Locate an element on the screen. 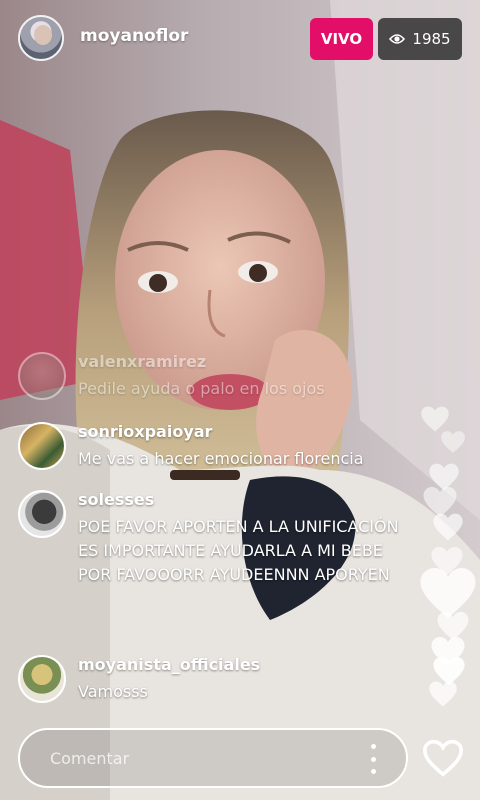 The height and width of the screenshot is (800, 480). more-vertical-icon is located at coordinates (373, 759).